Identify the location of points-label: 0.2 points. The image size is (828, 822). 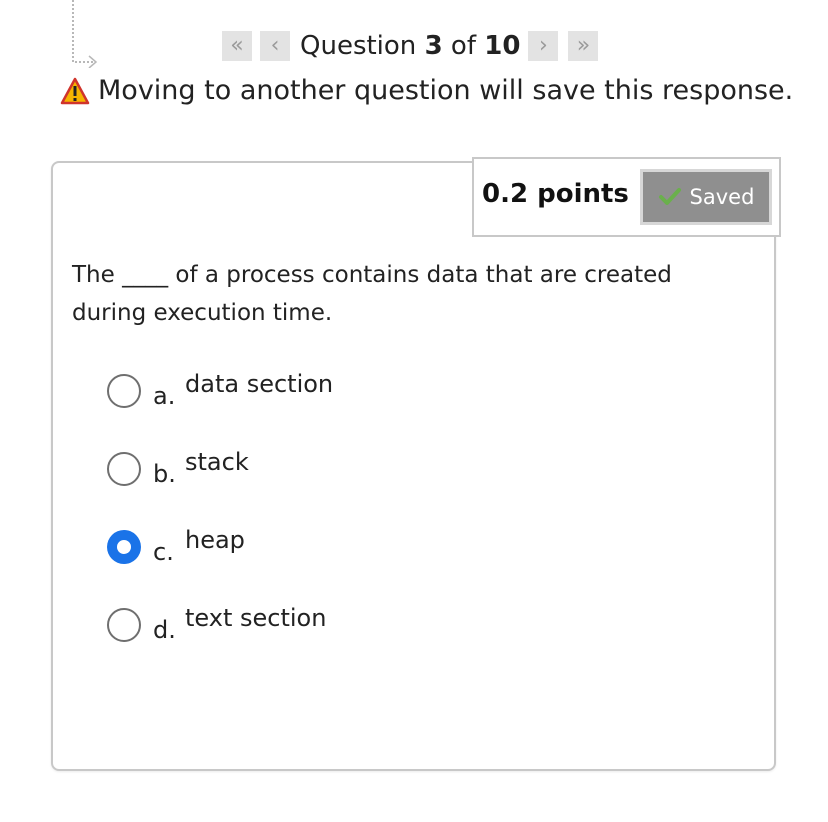
(555, 194).